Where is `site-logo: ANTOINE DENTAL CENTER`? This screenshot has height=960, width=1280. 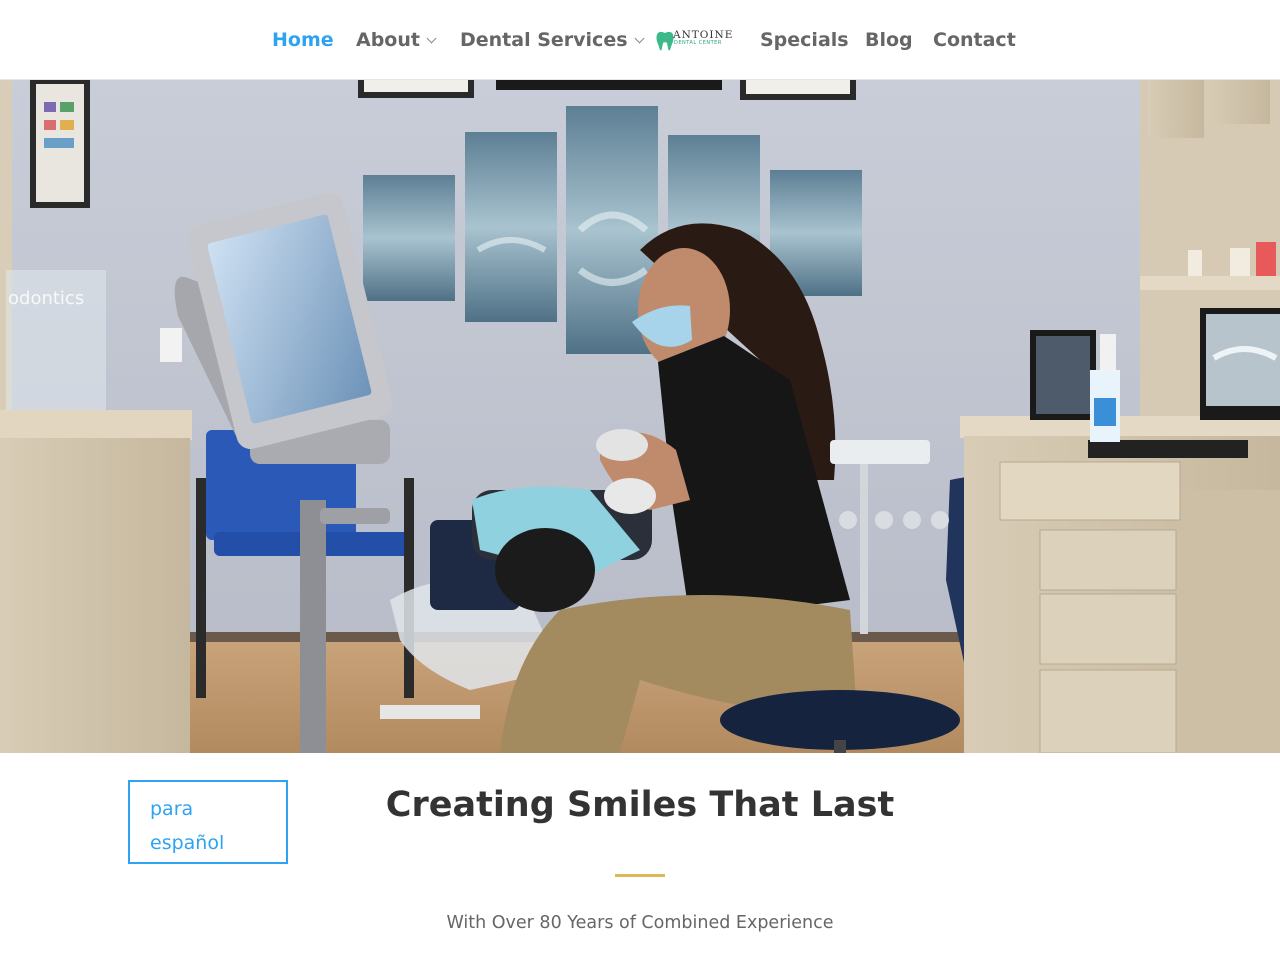 site-logo: ANTOINE DENTAL CENTER is located at coordinates (694, 41).